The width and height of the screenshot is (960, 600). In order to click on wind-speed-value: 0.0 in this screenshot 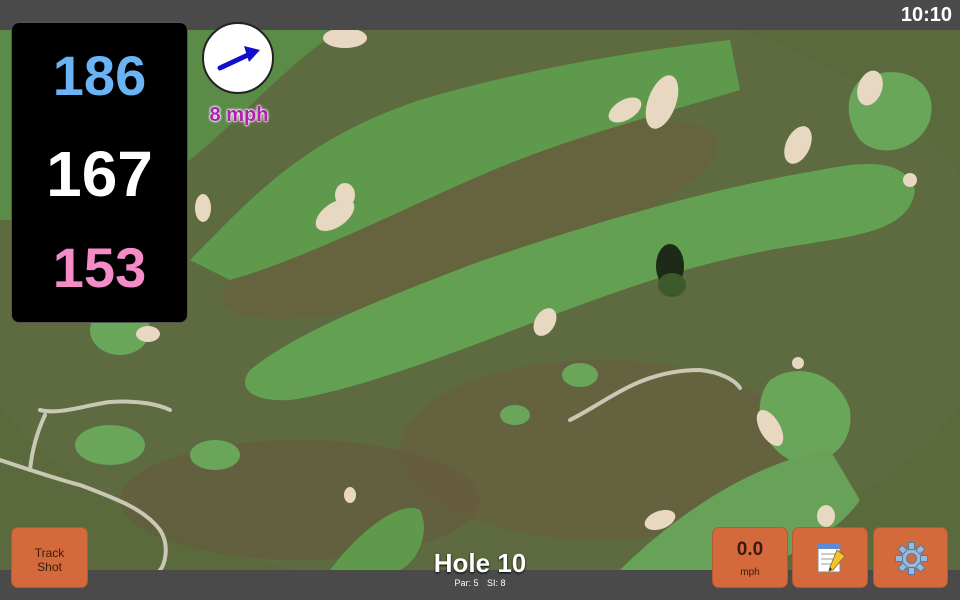, I will do `click(750, 549)`.